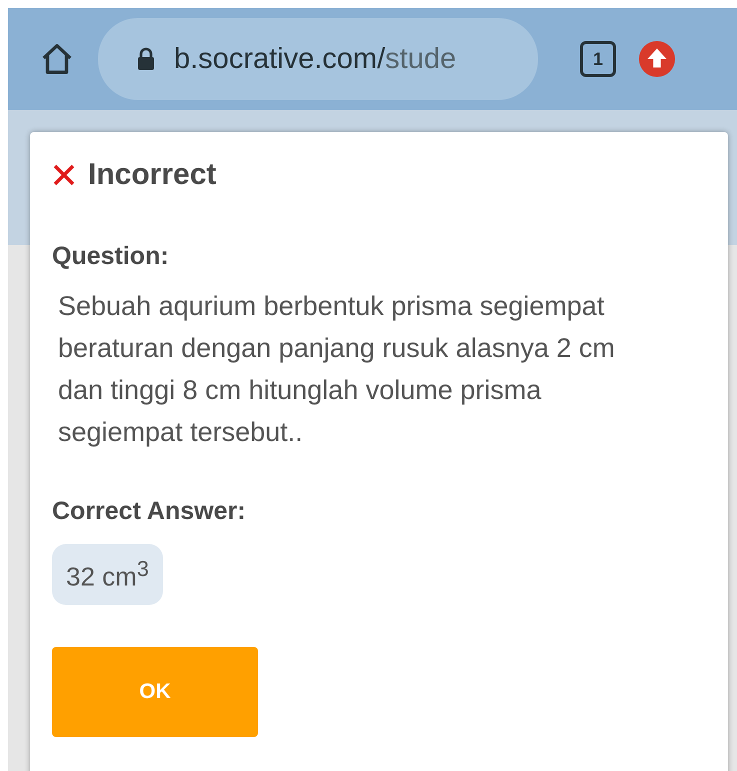 This screenshot has width=737, height=771. Describe the element at coordinates (107, 574) in the screenshot. I see `answer-chip: 32 cm$^{3}$` at that location.